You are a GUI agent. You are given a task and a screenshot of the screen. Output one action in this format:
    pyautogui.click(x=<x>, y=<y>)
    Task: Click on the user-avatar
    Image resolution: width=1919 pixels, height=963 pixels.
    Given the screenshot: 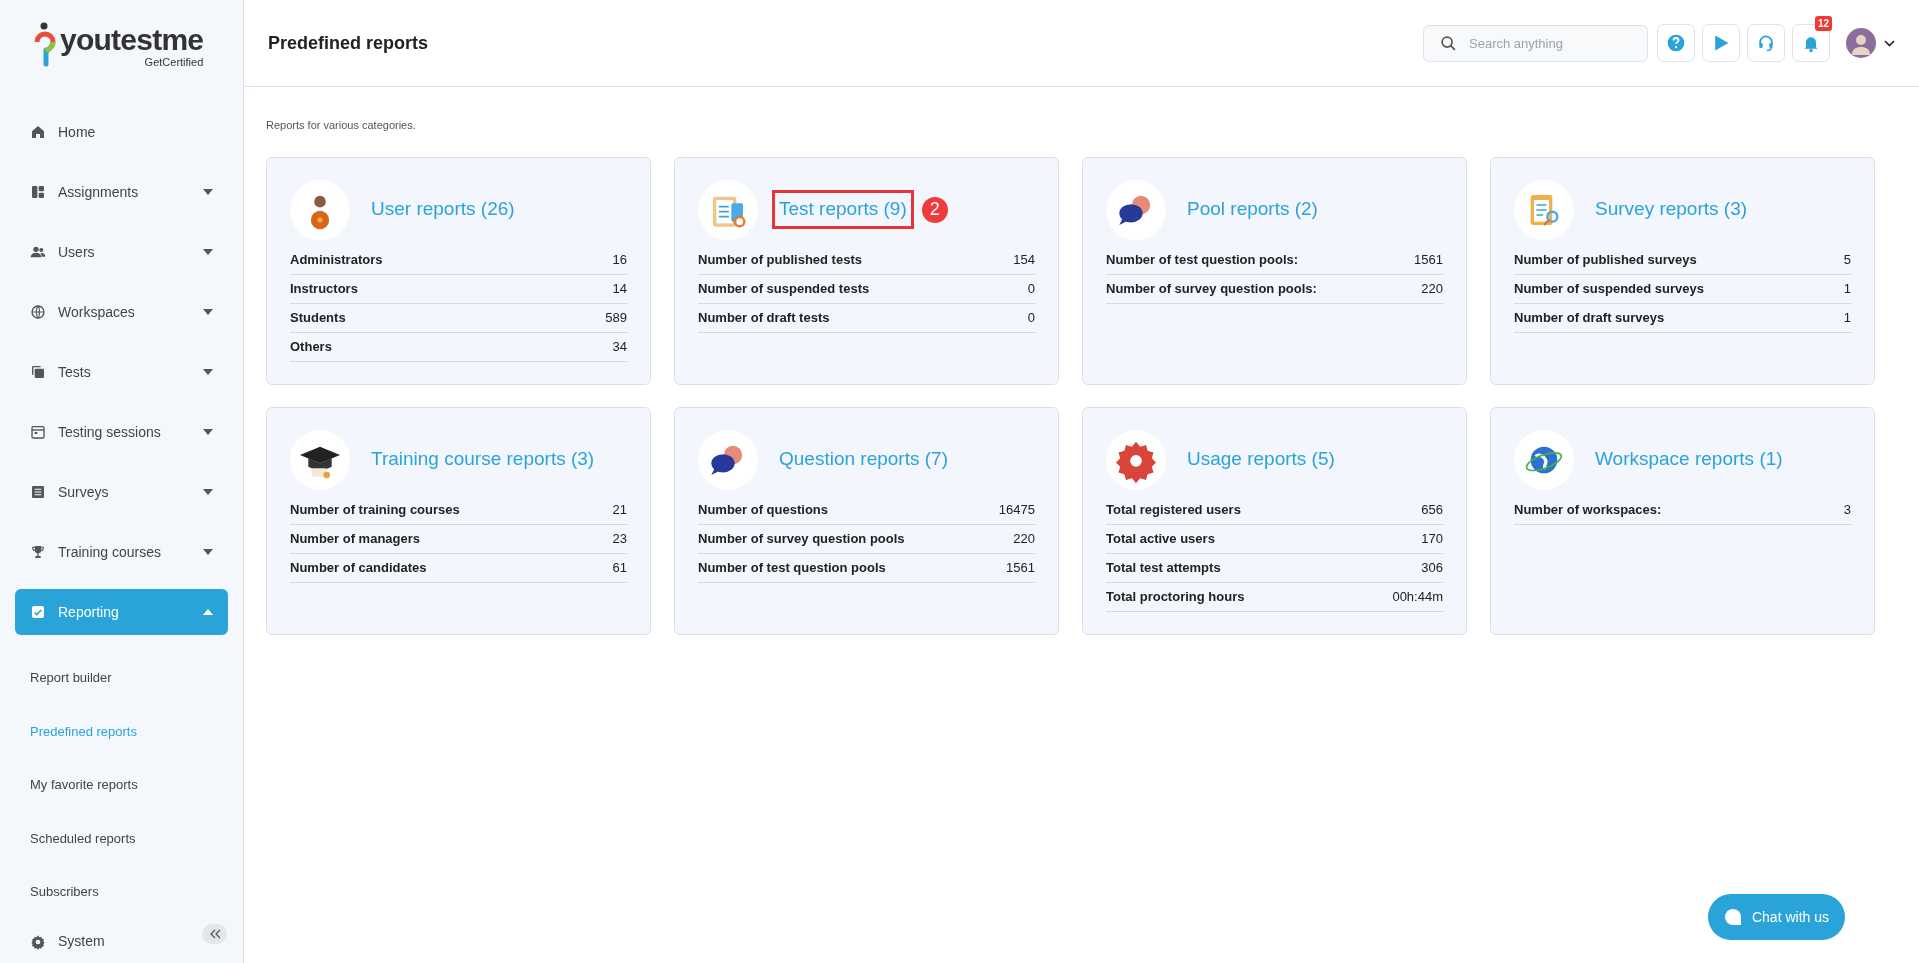 What is the action you would take?
    pyautogui.click(x=1861, y=43)
    